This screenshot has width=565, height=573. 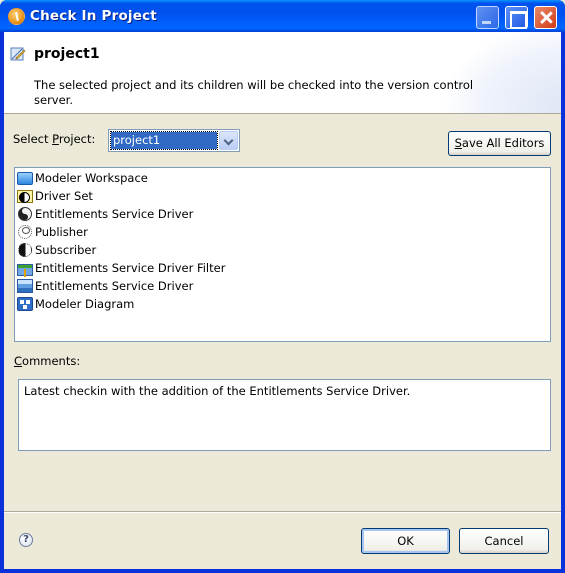 I want to click on cancel-button: Cancel, so click(x=504, y=541).